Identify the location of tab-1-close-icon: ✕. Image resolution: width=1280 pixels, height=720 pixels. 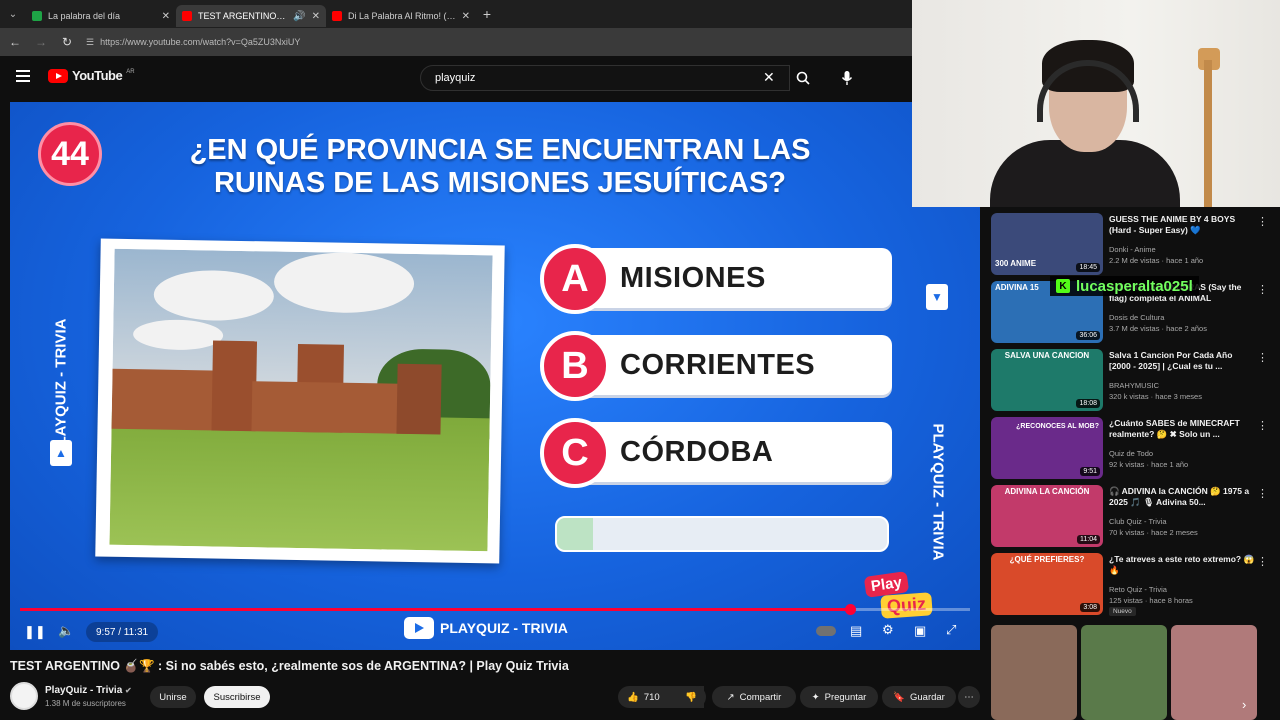
(166, 16).